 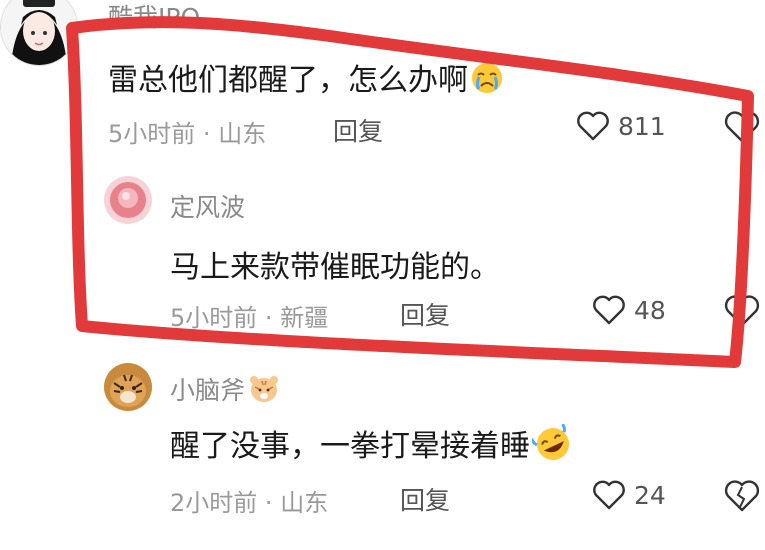 I want to click on rolling-on-floor-laughing-emoji-icon, so click(x=552, y=447).